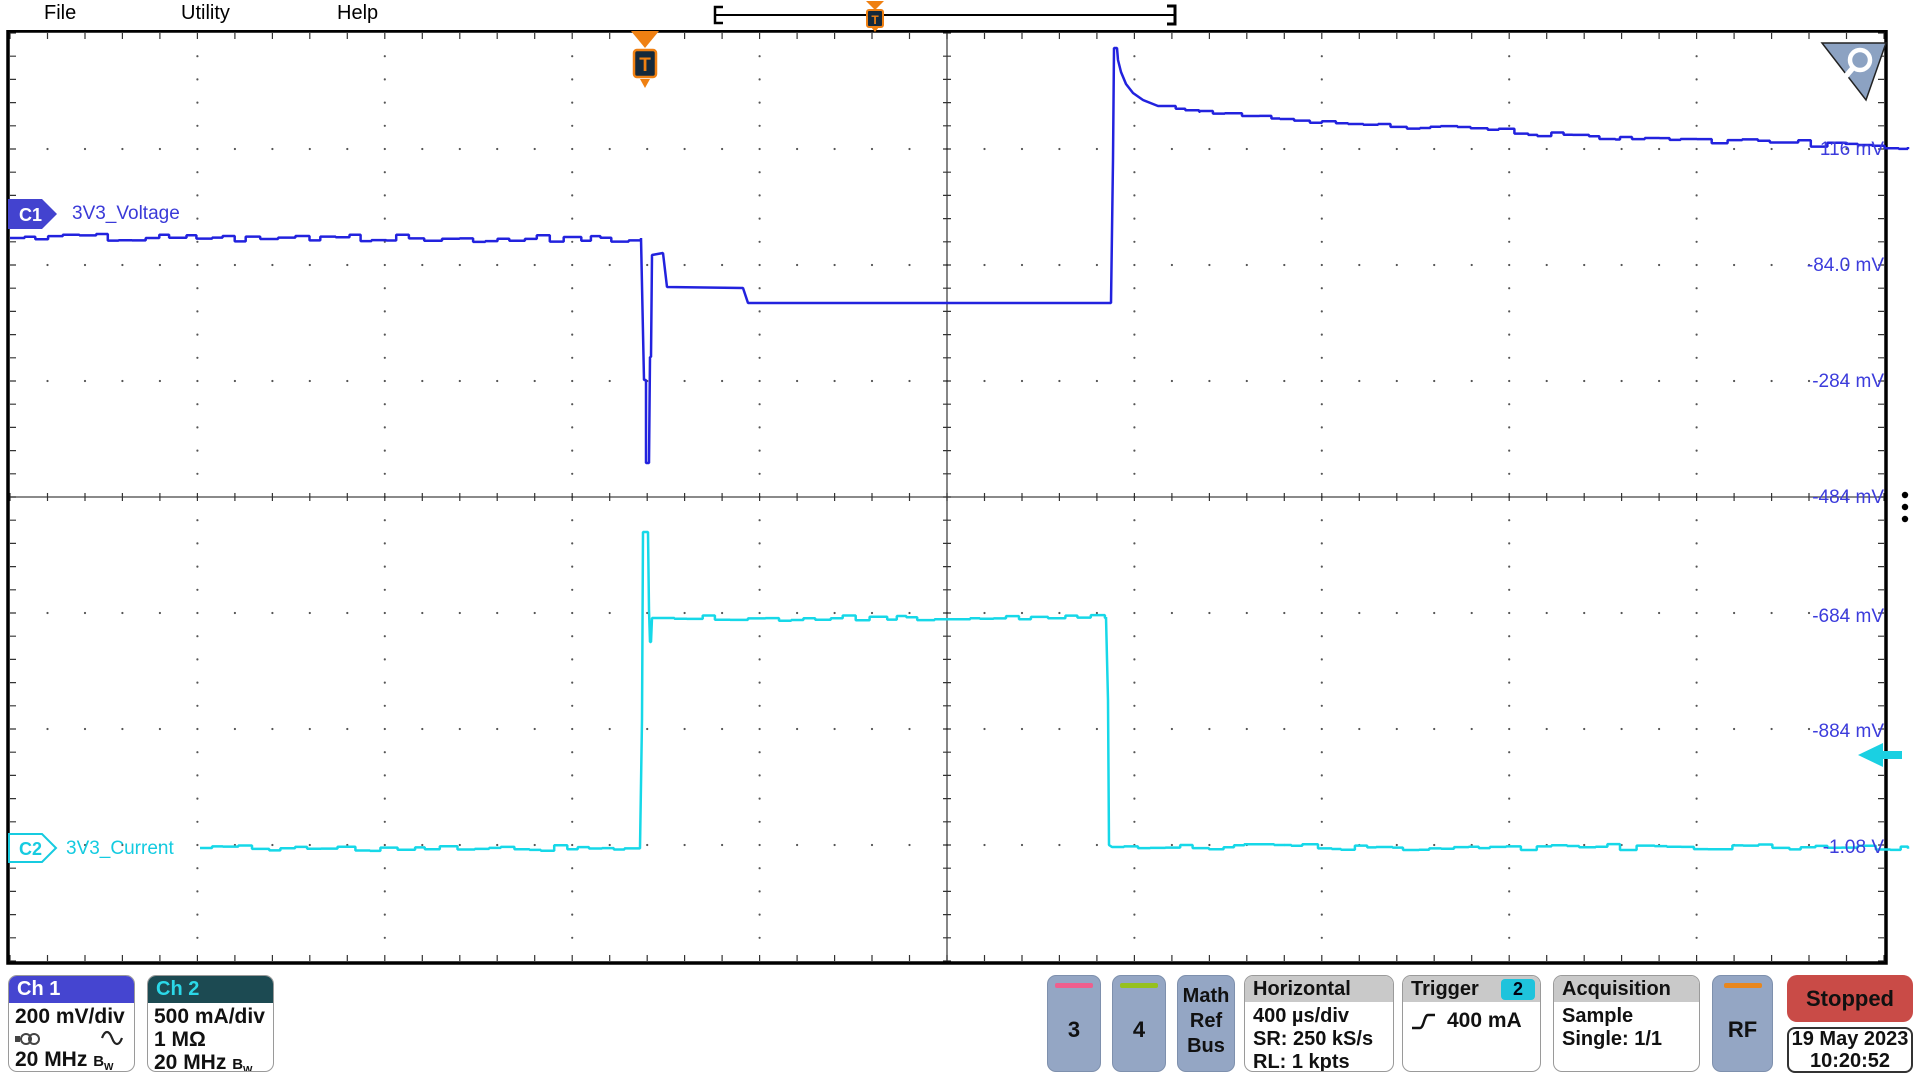 This screenshot has height=1080, width=1920. Describe the element at coordinates (1845, 265) in the screenshot. I see `axis-label: -84.0 mV` at that location.